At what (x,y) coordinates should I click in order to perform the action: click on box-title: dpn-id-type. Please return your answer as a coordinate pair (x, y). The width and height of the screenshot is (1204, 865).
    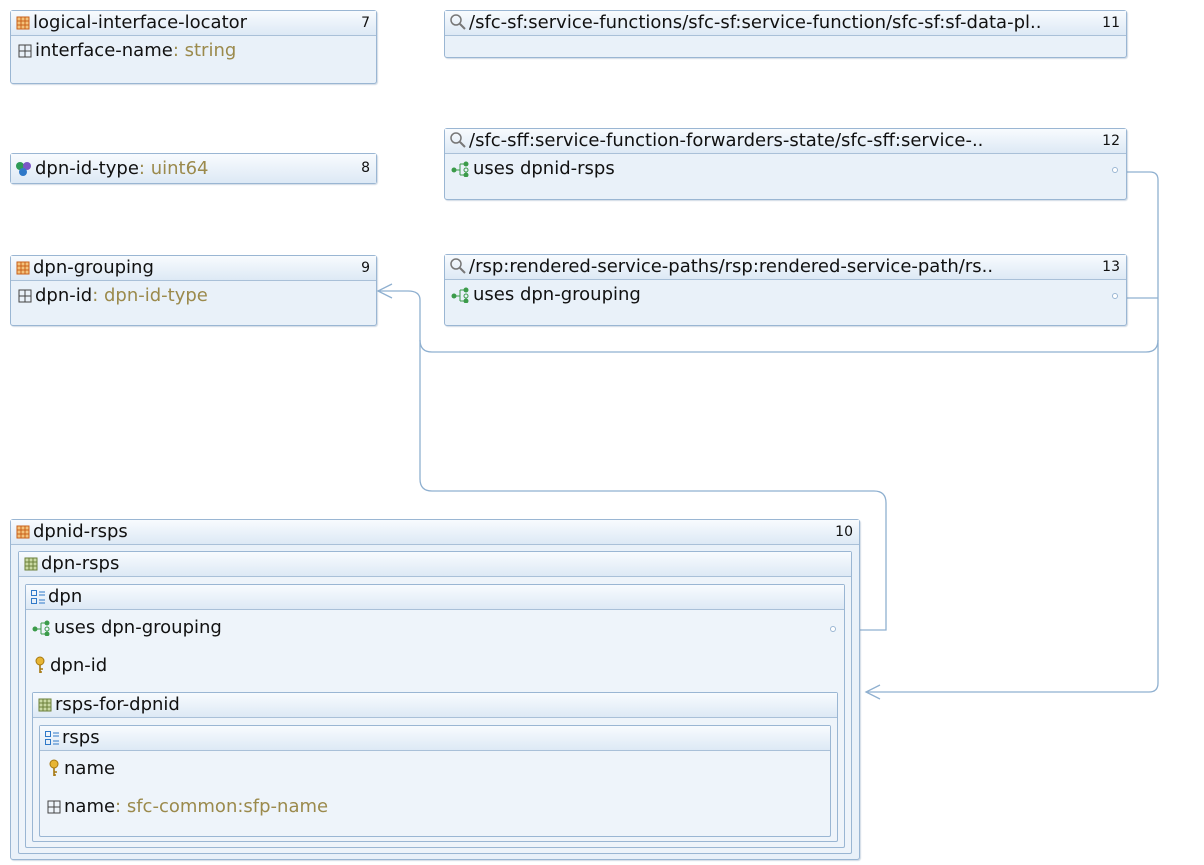
    Looking at the image, I should click on (87, 168).